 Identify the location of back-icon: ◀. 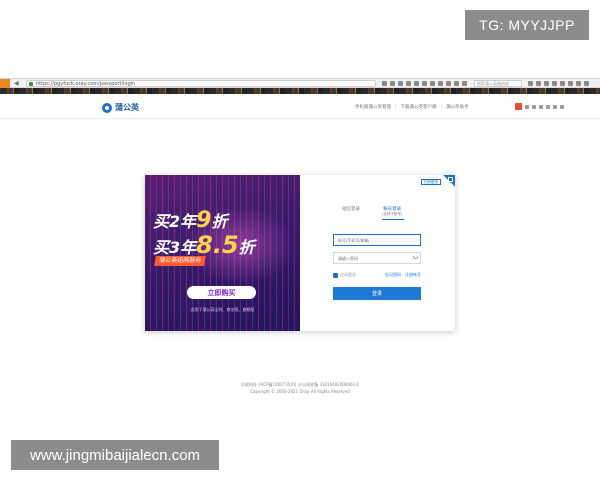
(18, 83).